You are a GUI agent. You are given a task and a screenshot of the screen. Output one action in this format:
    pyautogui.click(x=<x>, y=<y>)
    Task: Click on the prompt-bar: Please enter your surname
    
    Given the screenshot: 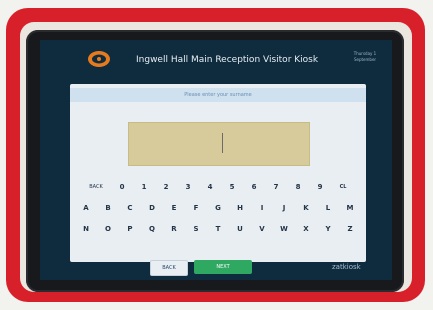 What is the action you would take?
    pyautogui.click(x=218, y=95)
    